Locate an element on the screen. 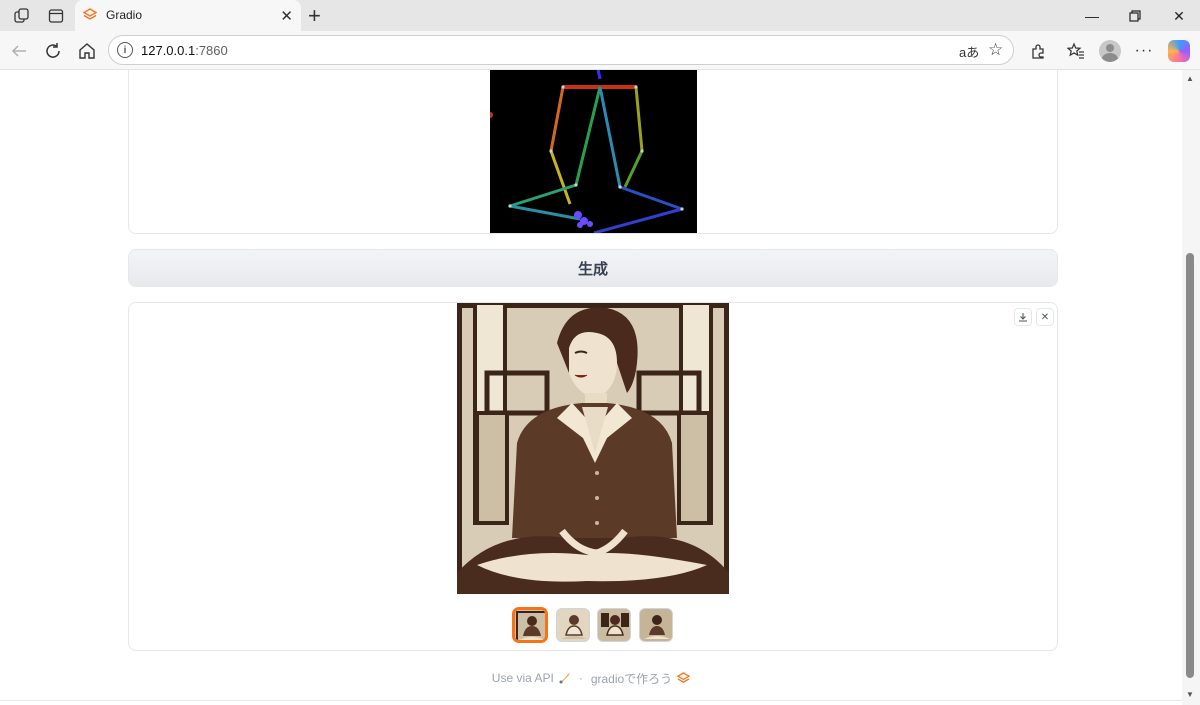 The width and height of the screenshot is (1200, 705). favorites-icon is located at coordinates (1076, 51).